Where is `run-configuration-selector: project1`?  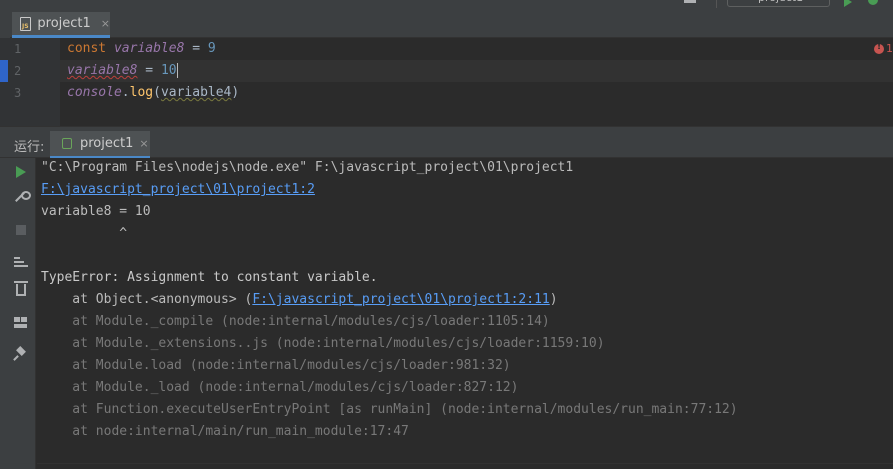
run-configuration-selector: project1 is located at coordinates (778, 3).